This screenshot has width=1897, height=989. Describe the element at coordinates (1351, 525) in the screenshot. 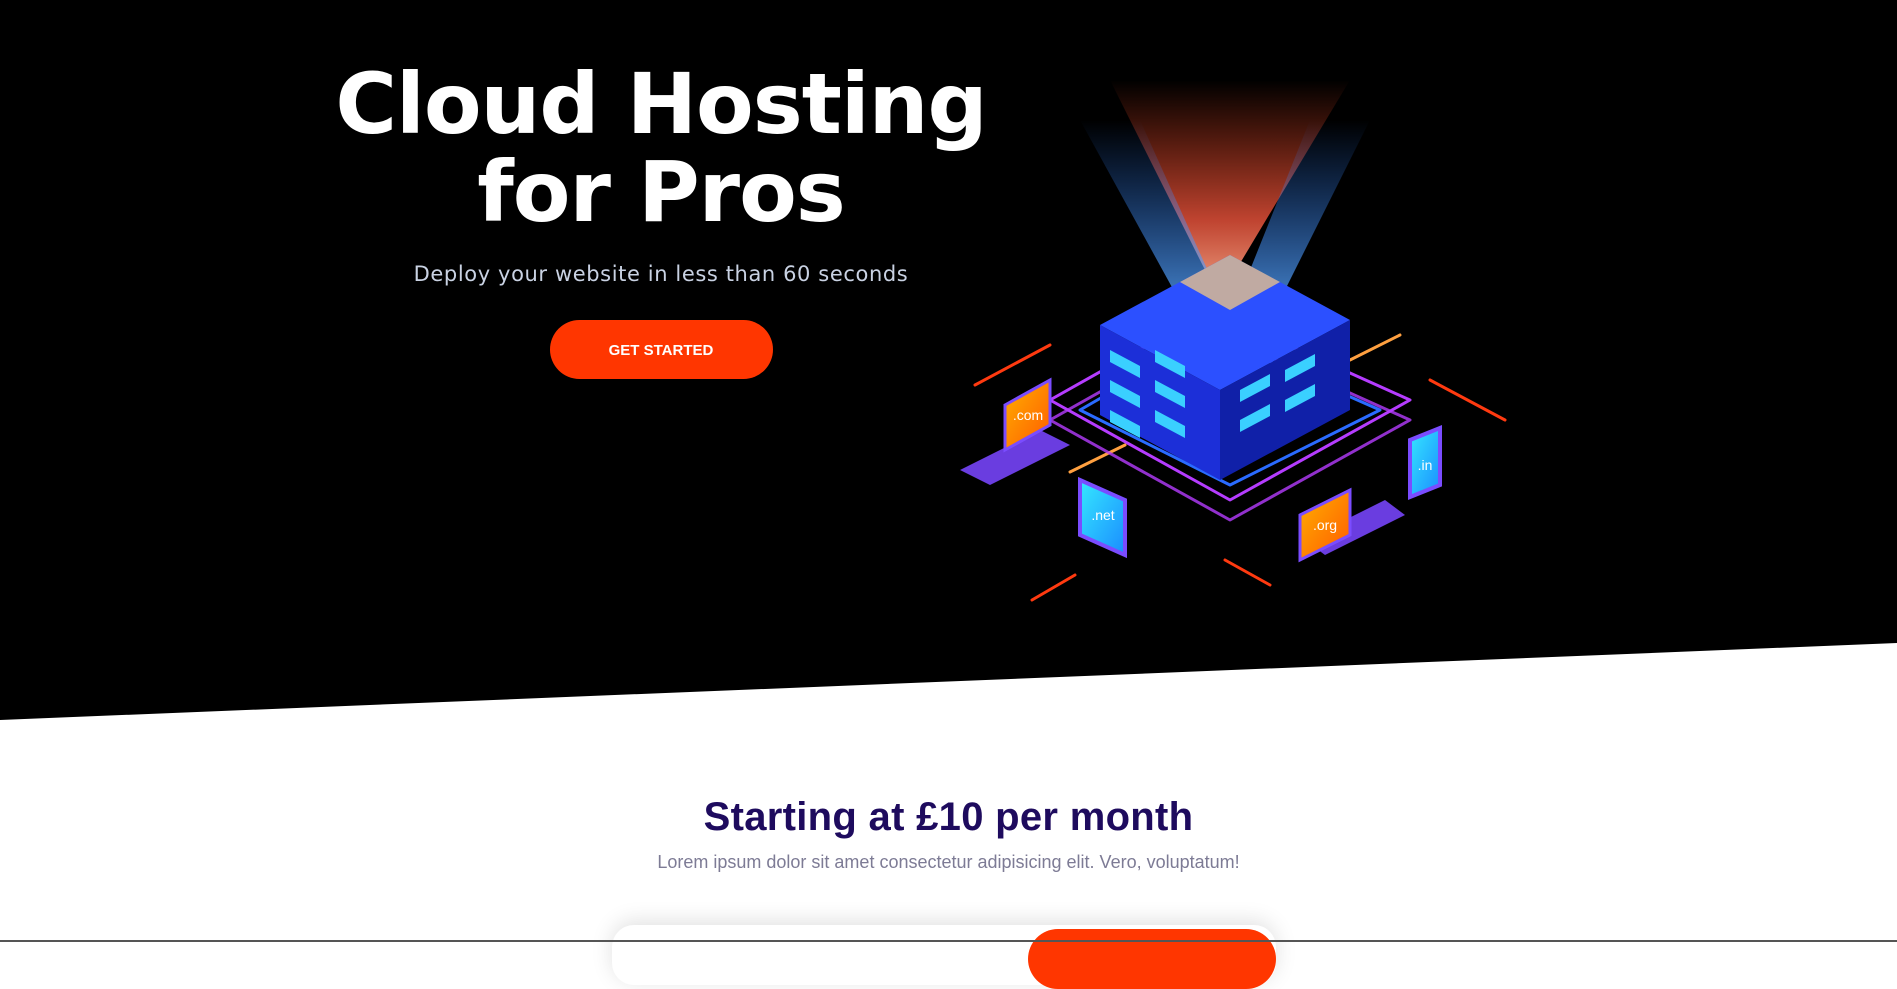

I see `laptop-org-icon: .org` at that location.